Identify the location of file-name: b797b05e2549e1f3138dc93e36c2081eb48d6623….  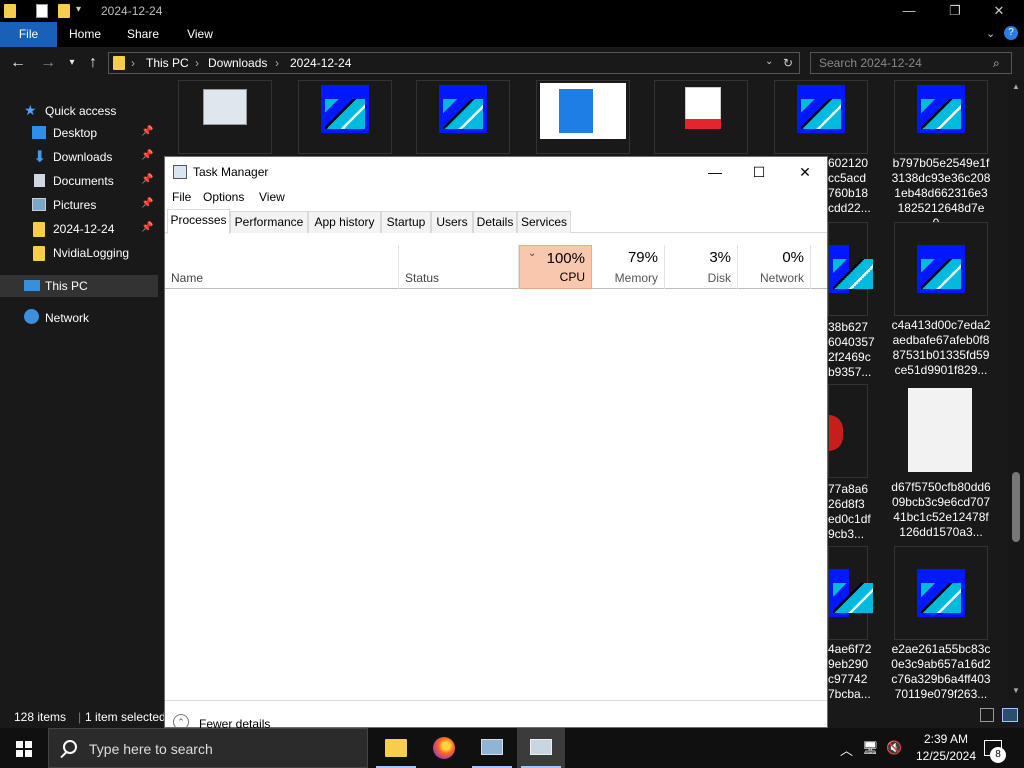
(941, 193).